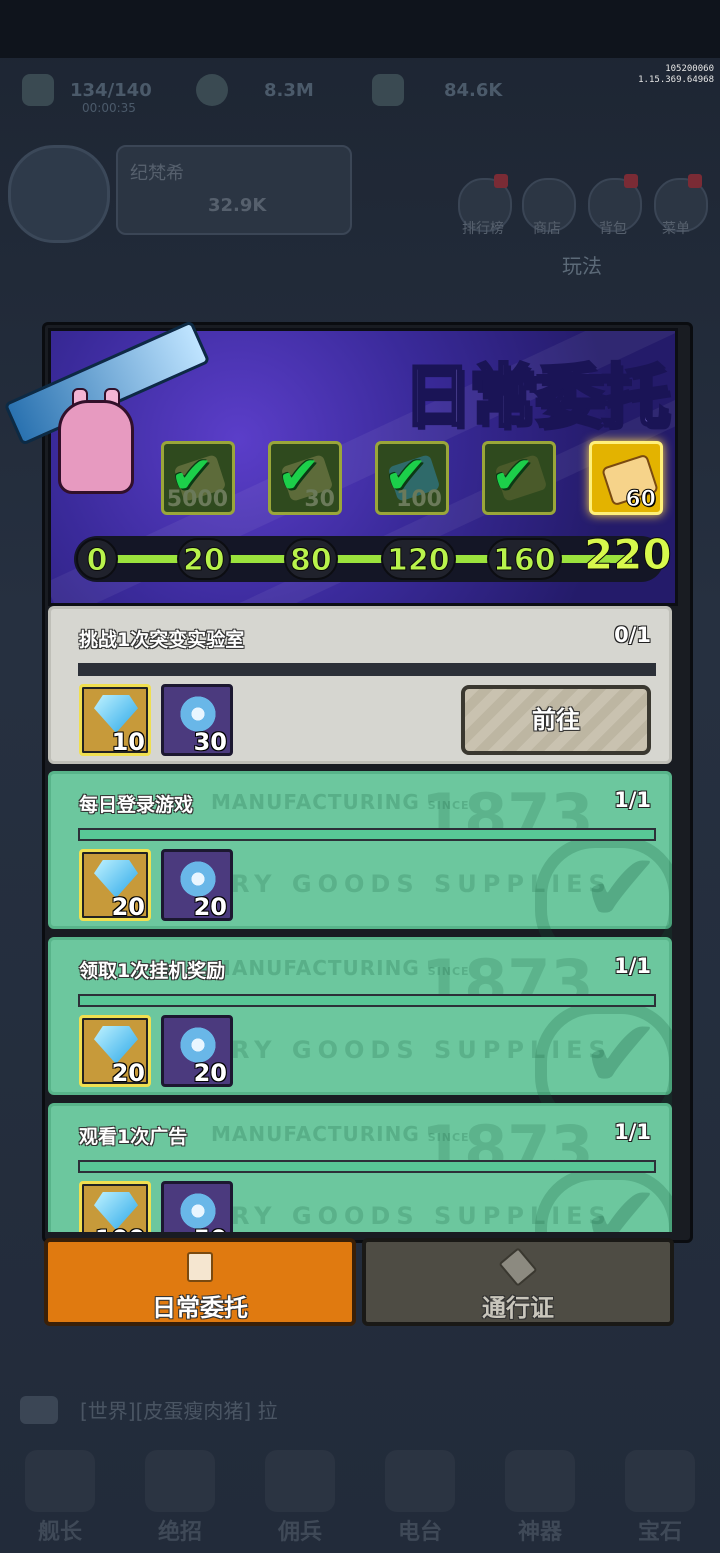 Image resolution: width=720 pixels, height=1553 pixels. Describe the element at coordinates (200, 1308) in the screenshot. I see `tab-label: 日常委托` at that location.